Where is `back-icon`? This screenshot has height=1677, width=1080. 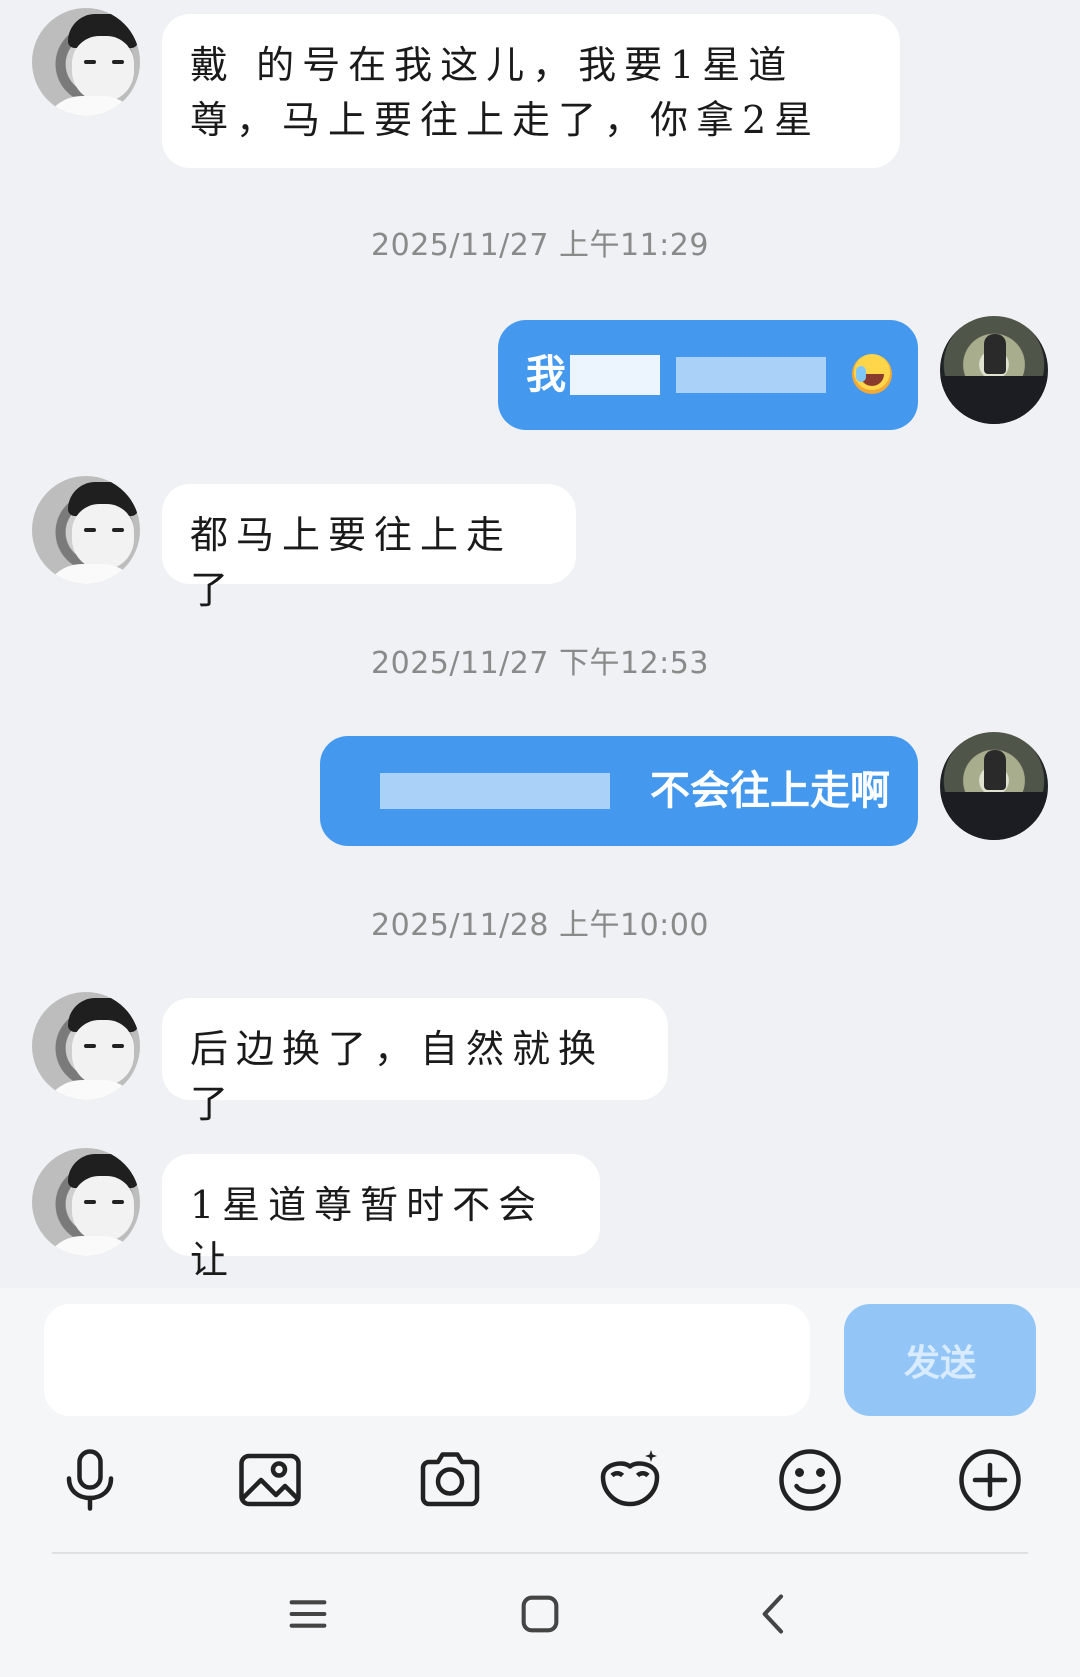
back-icon is located at coordinates (774, 1614).